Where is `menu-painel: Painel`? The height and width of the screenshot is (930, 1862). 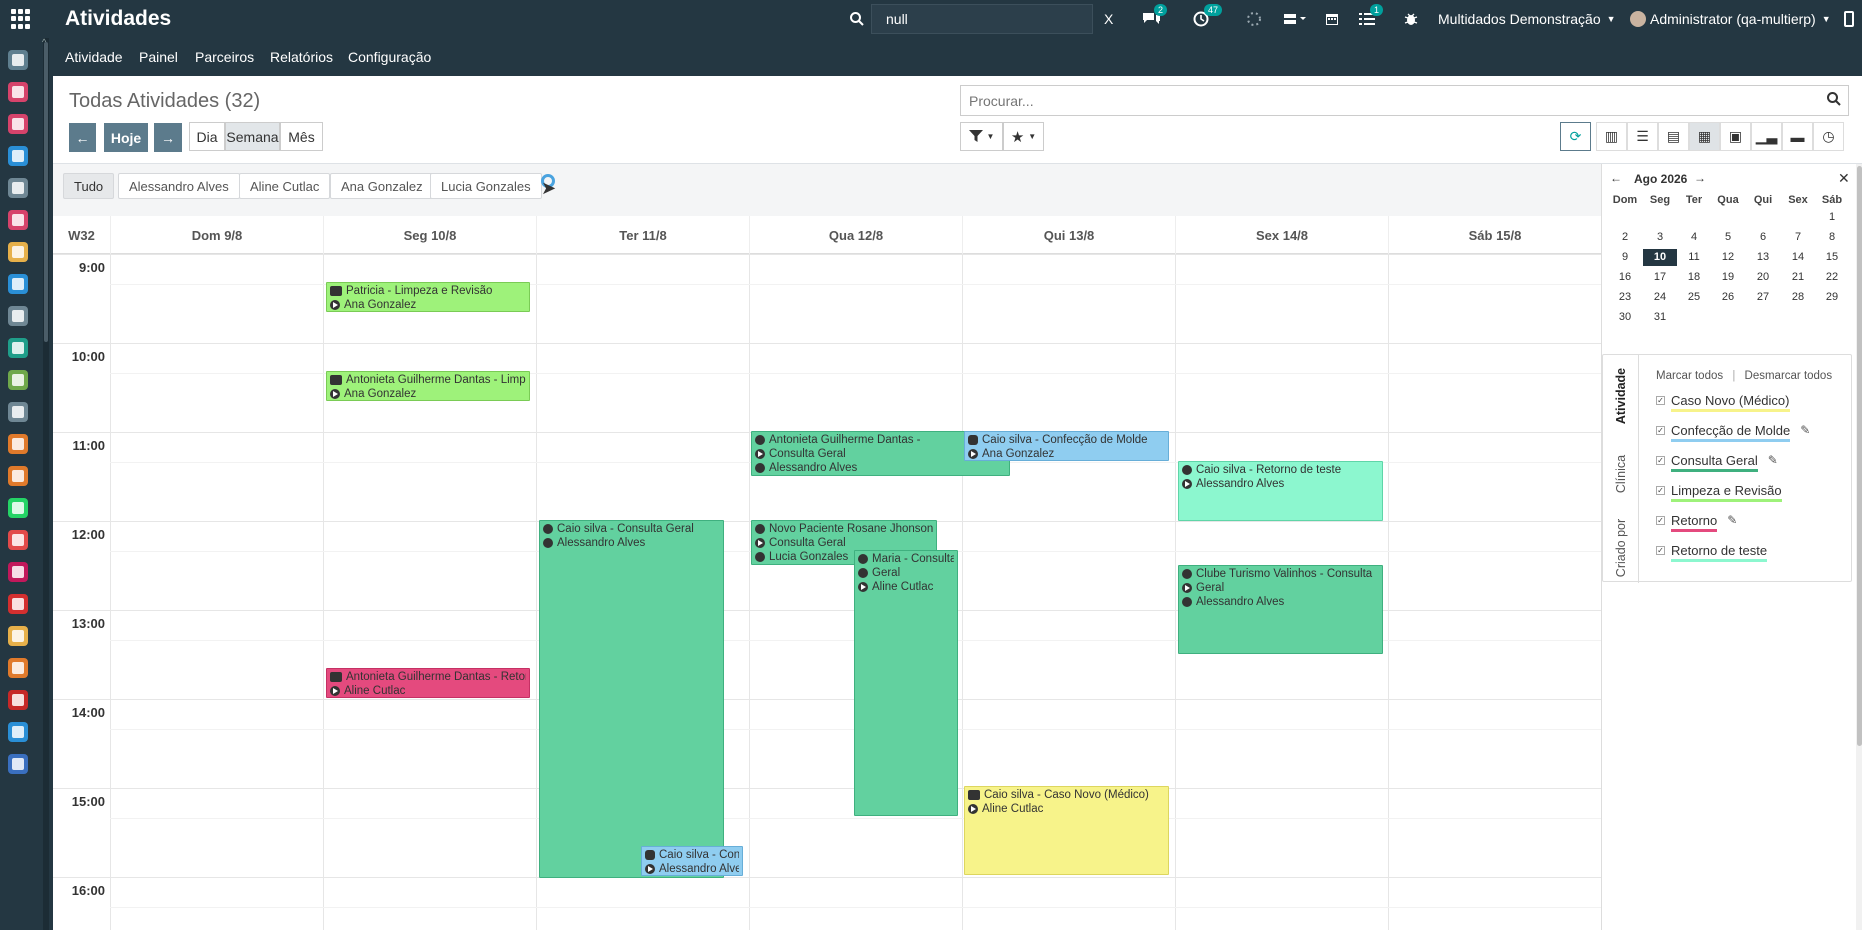 menu-painel: Painel is located at coordinates (158, 57).